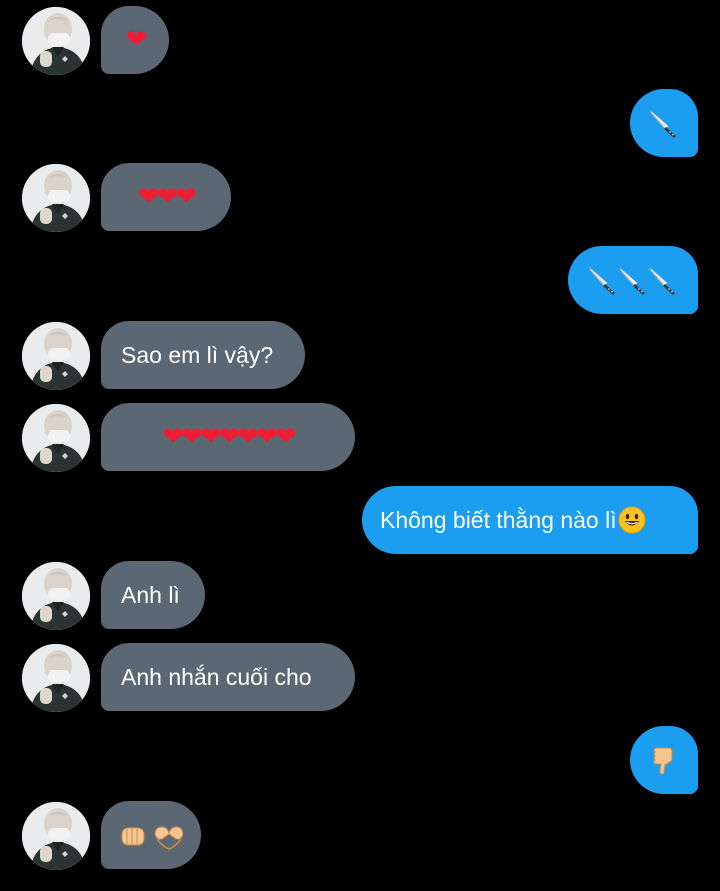 This screenshot has width=720, height=891. I want to click on message-bubble: ❤, so click(135, 40).